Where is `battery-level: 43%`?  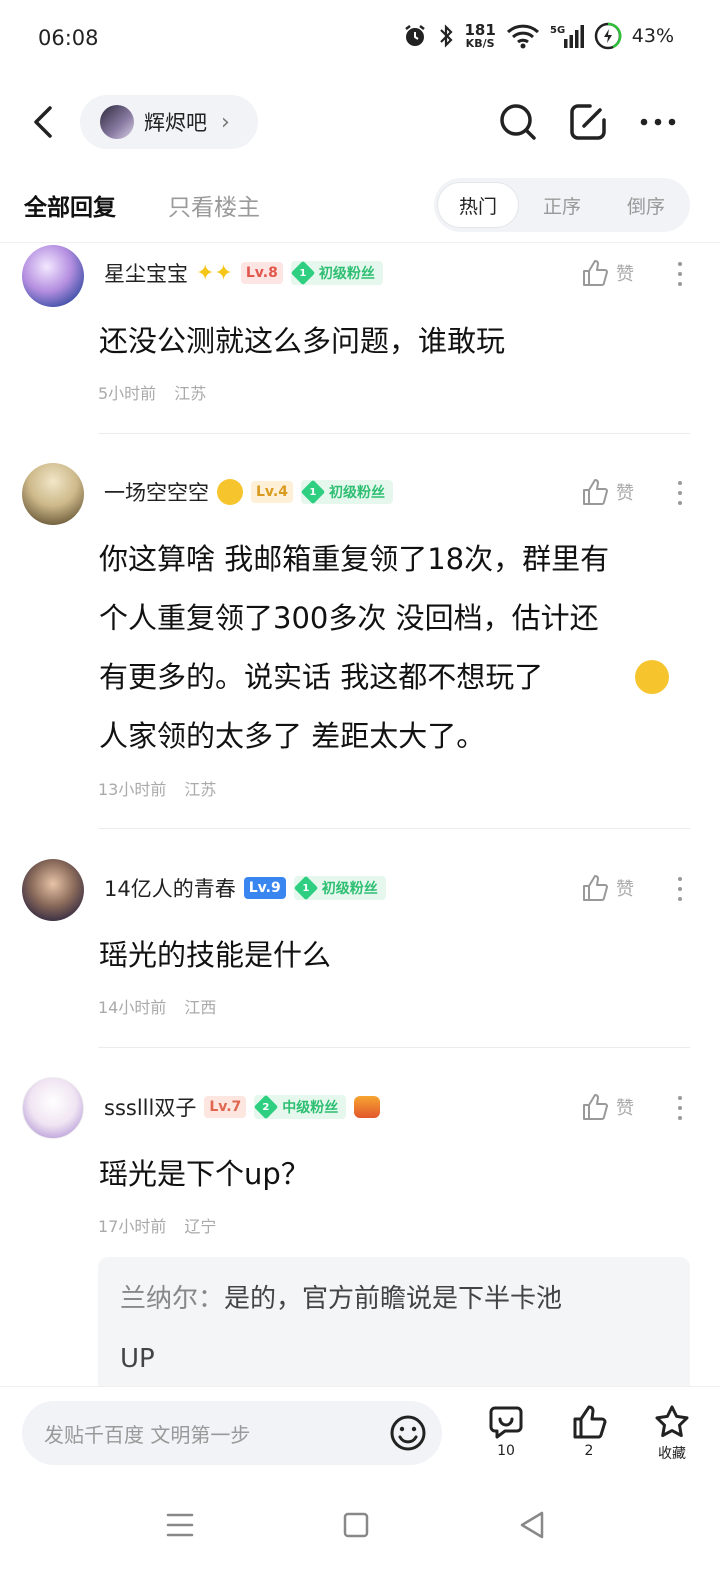
battery-level: 43% is located at coordinates (652, 36).